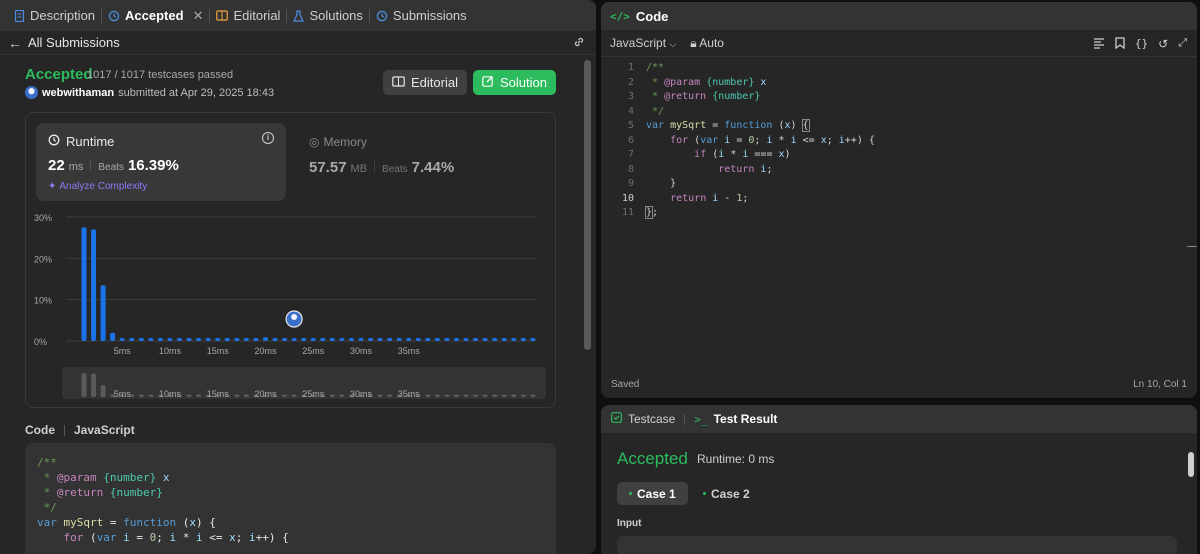  I want to click on pass-dot, so click(704, 493).